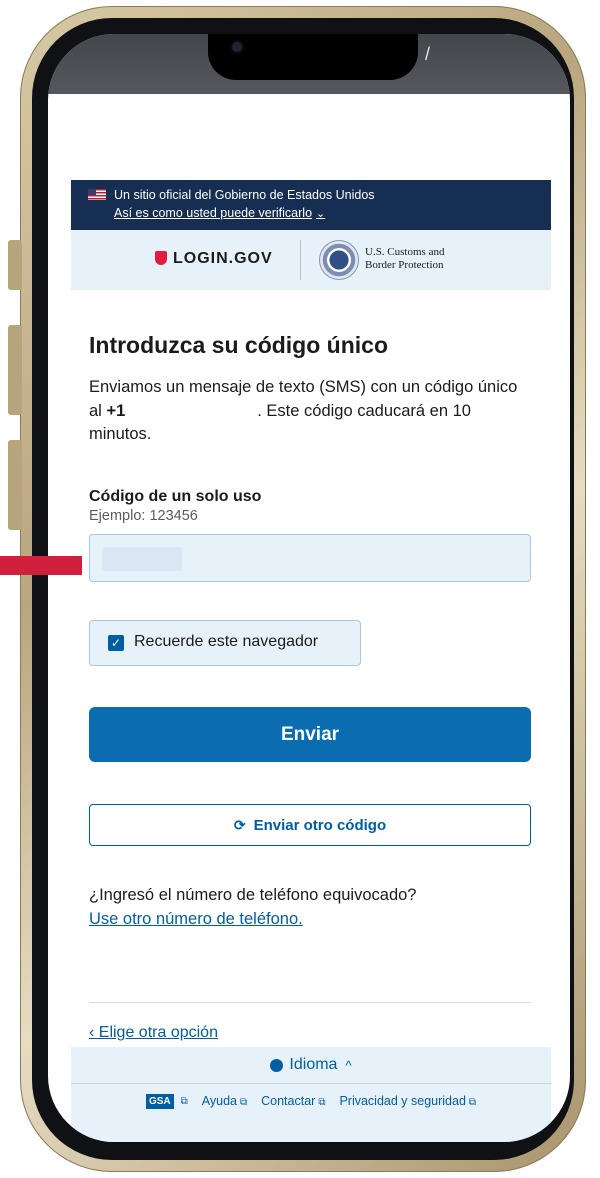 Image resolution: width=600 pixels, height=1178 pixels. What do you see at coordinates (143, 516) in the screenshot?
I see `otp-hint: Ejemplo: 123456` at bounding box center [143, 516].